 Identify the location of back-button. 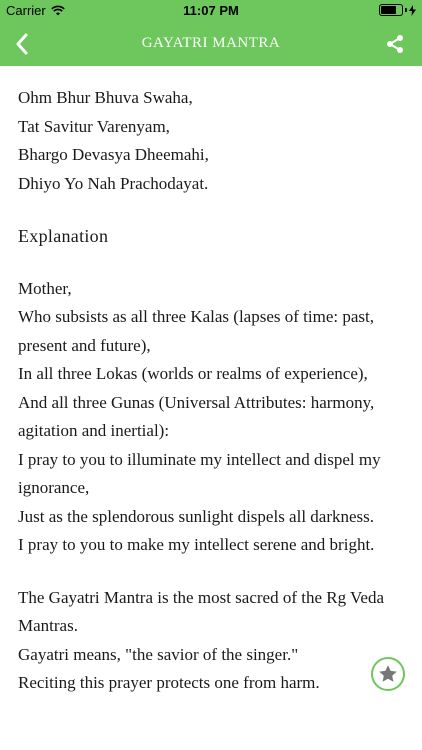
(22, 44).